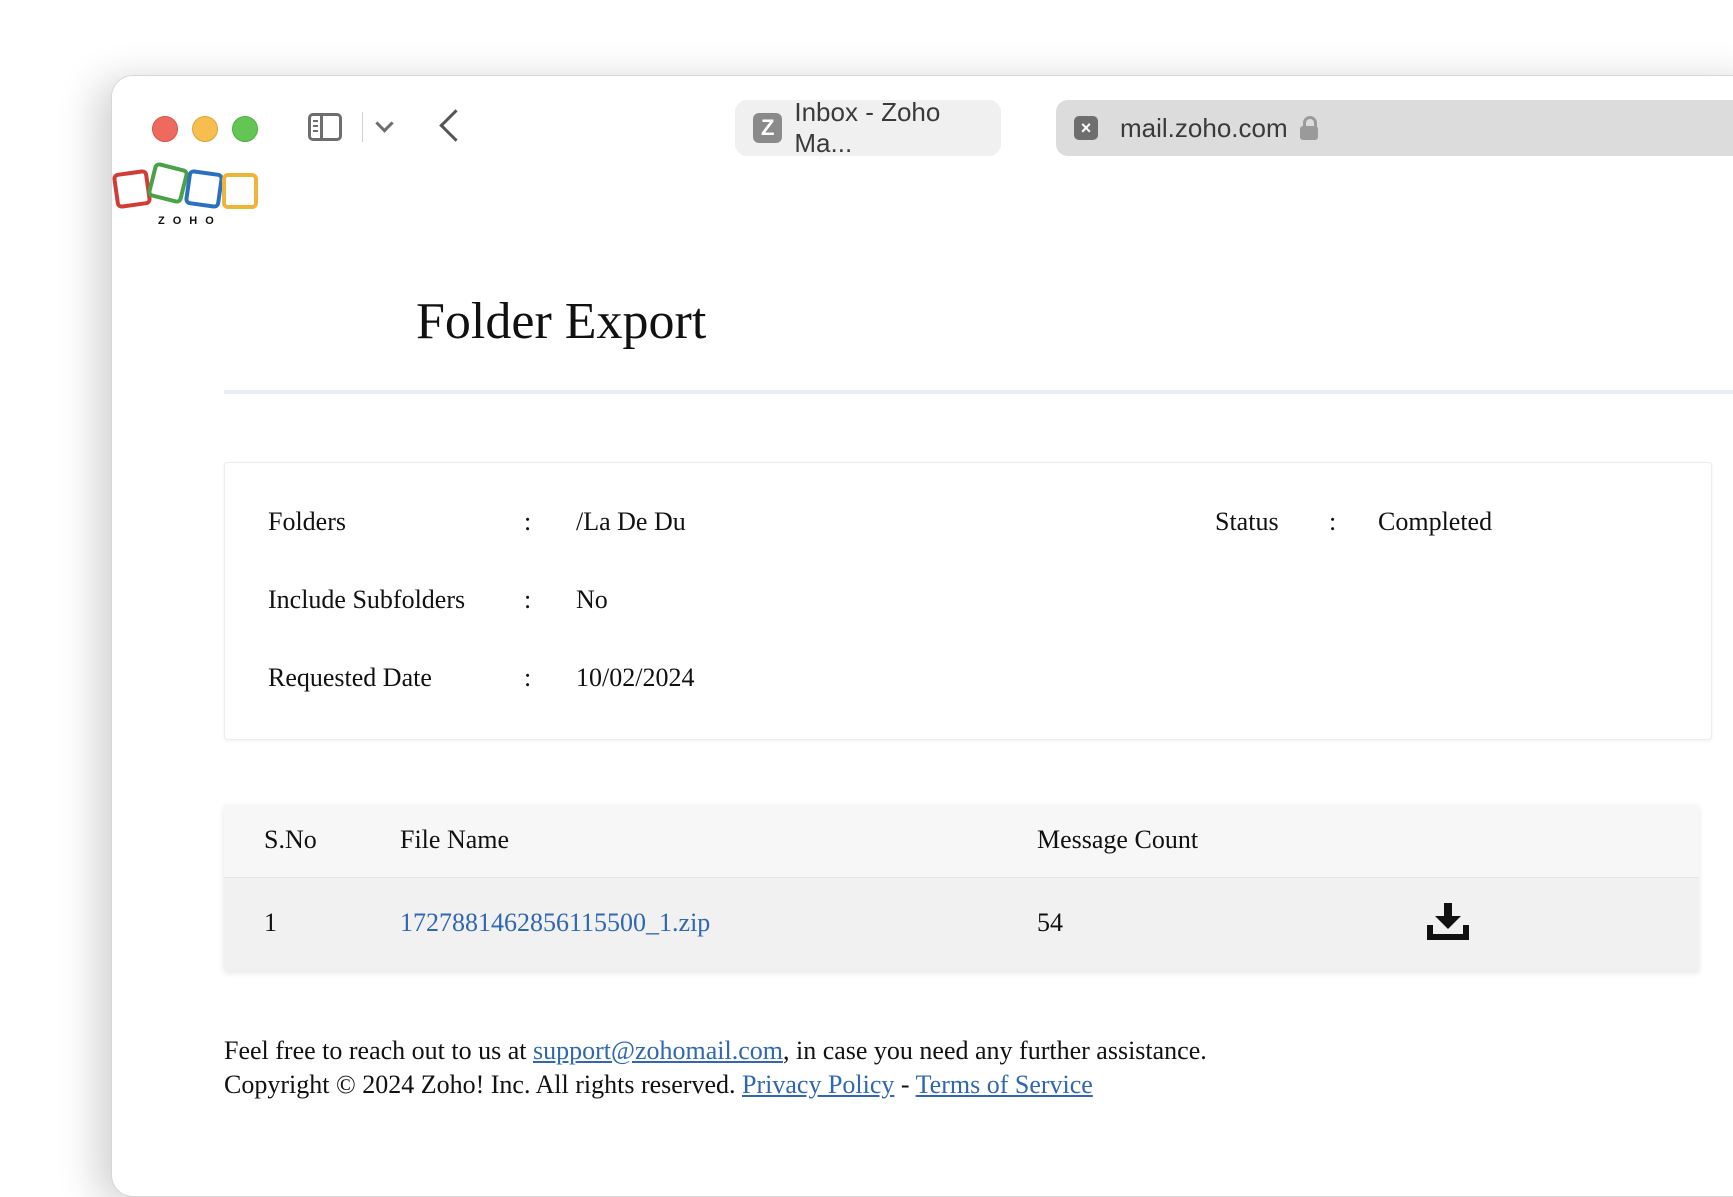 This screenshot has height=1197, width=1733. I want to click on footer-support-prefix: Feel free to reach out to us at, so click(378, 1050).